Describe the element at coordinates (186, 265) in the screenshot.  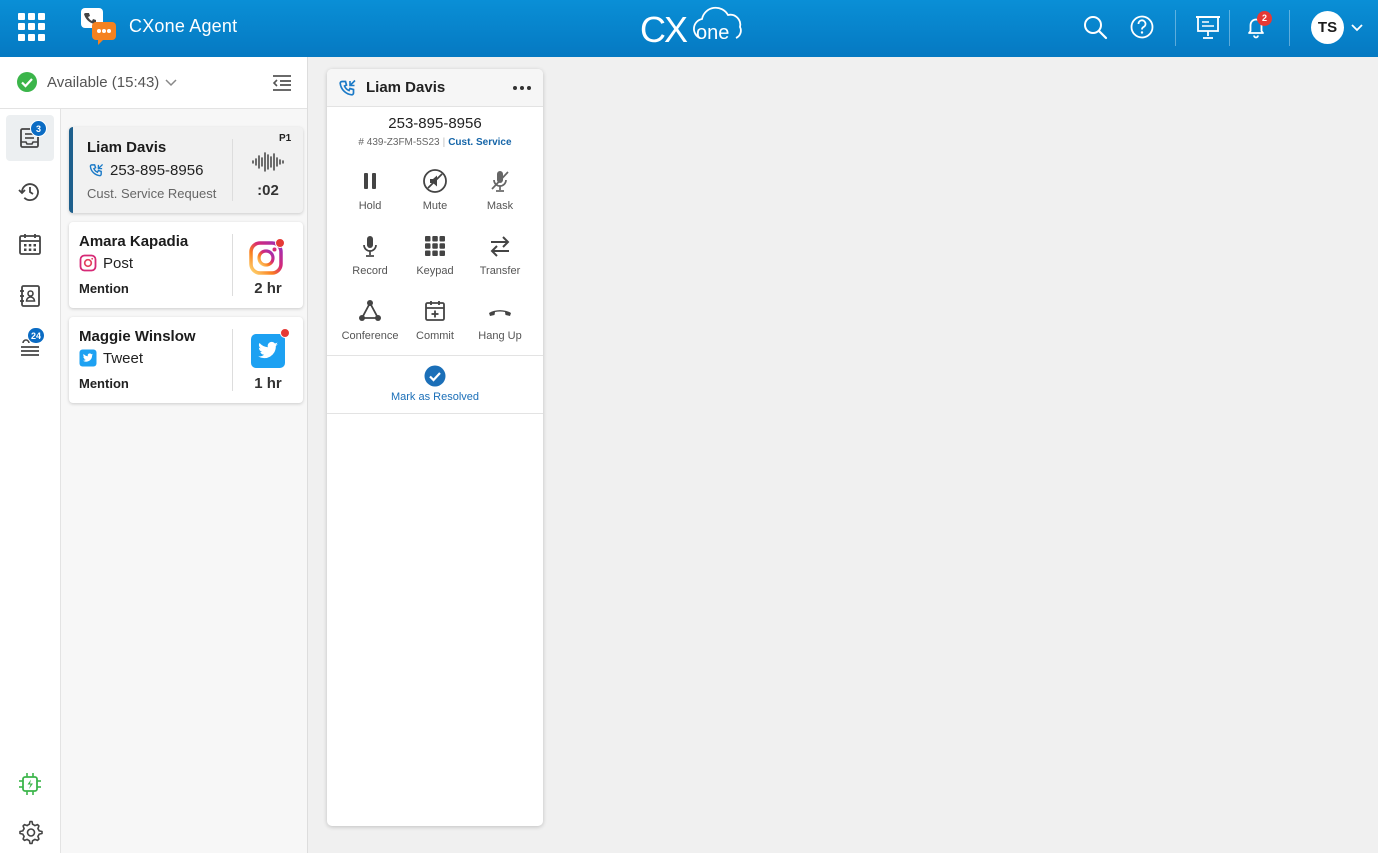
I see `interaction-card-instagram: Amara Kapadia Post Mention 2 hr` at that location.